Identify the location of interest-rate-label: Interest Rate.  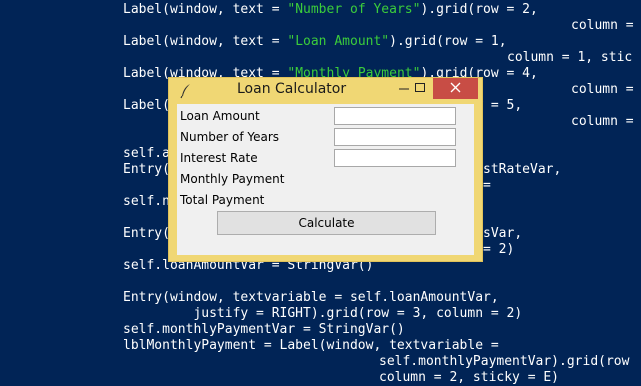
(219, 158).